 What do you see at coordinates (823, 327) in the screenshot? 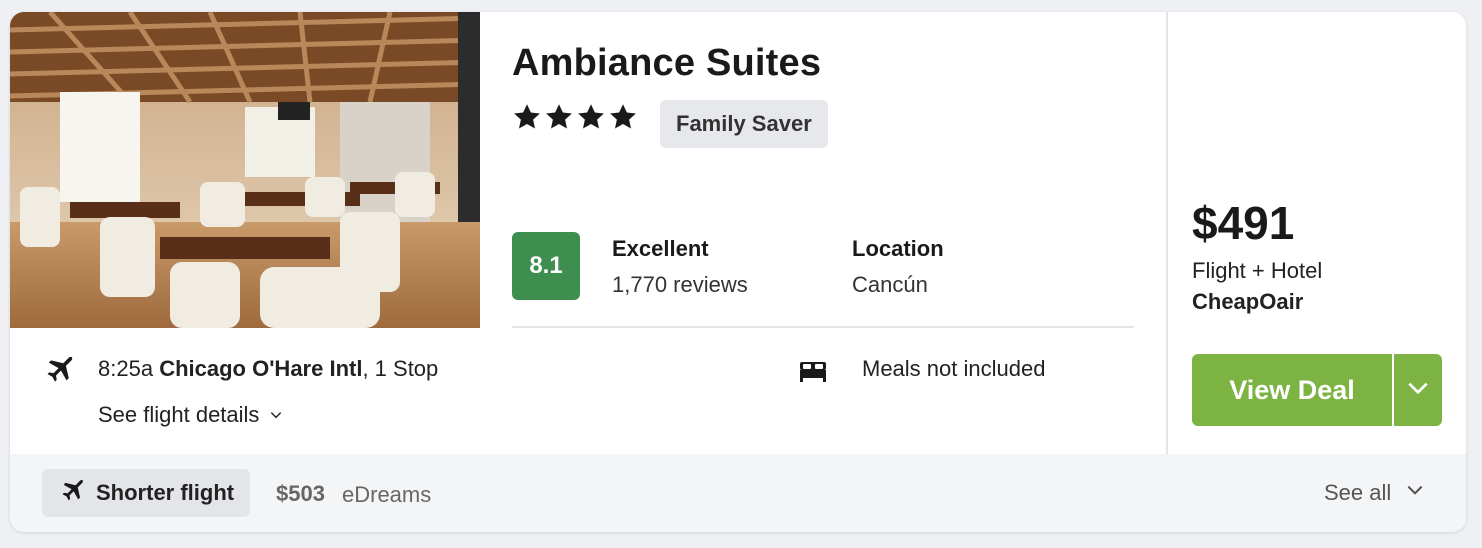
I see `info-divider` at bounding box center [823, 327].